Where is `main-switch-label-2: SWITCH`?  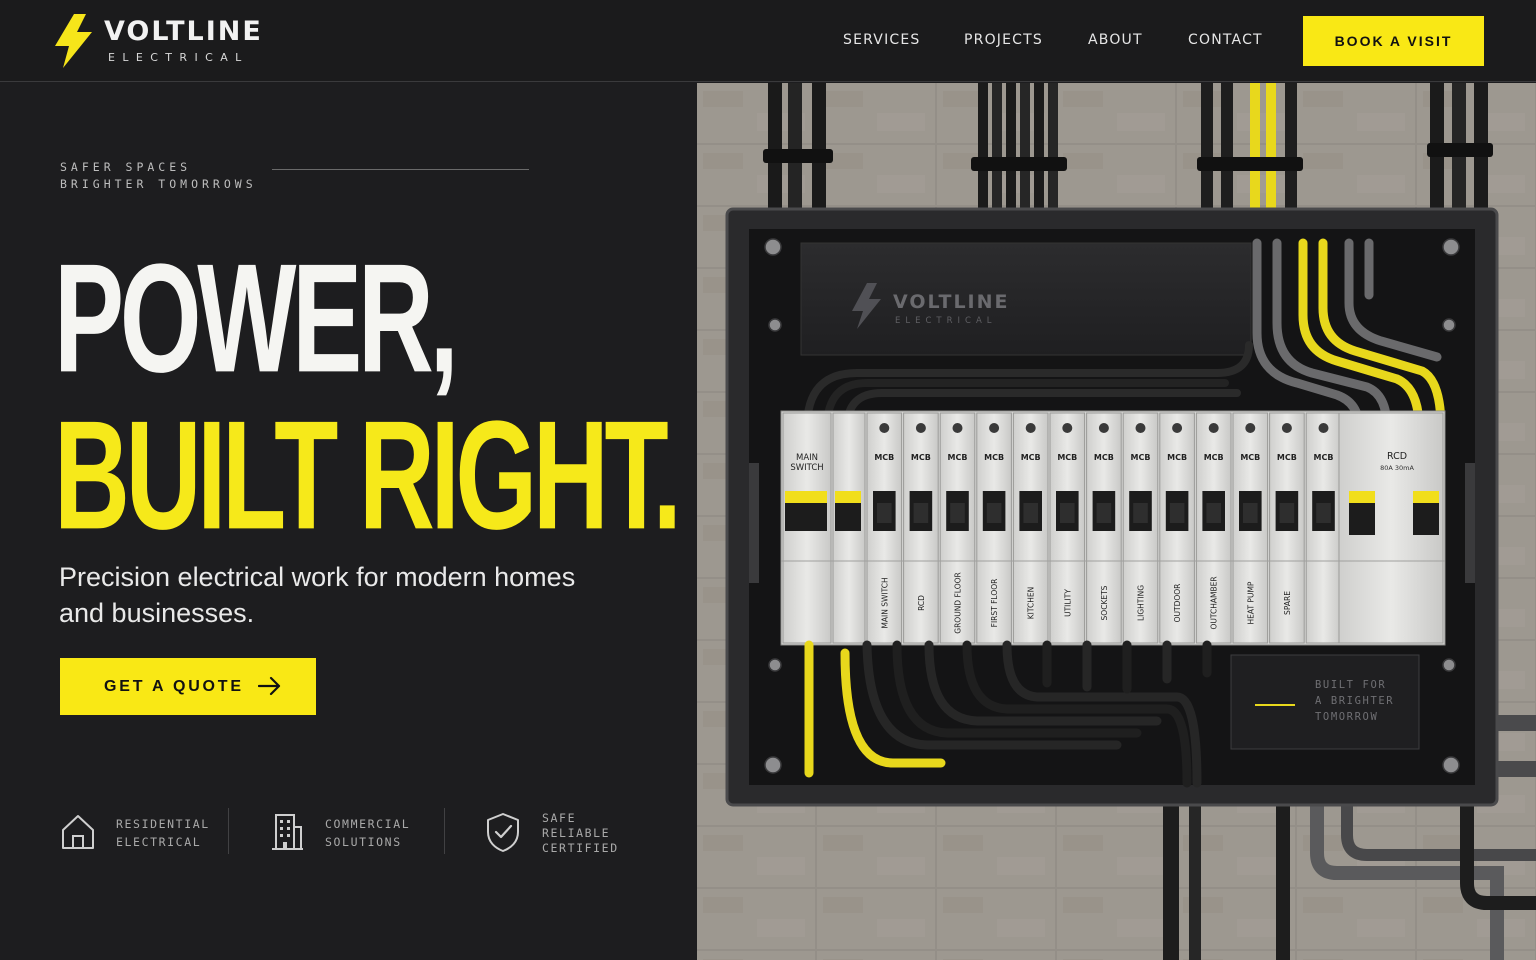
main-switch-label-2: SWITCH is located at coordinates (806, 468).